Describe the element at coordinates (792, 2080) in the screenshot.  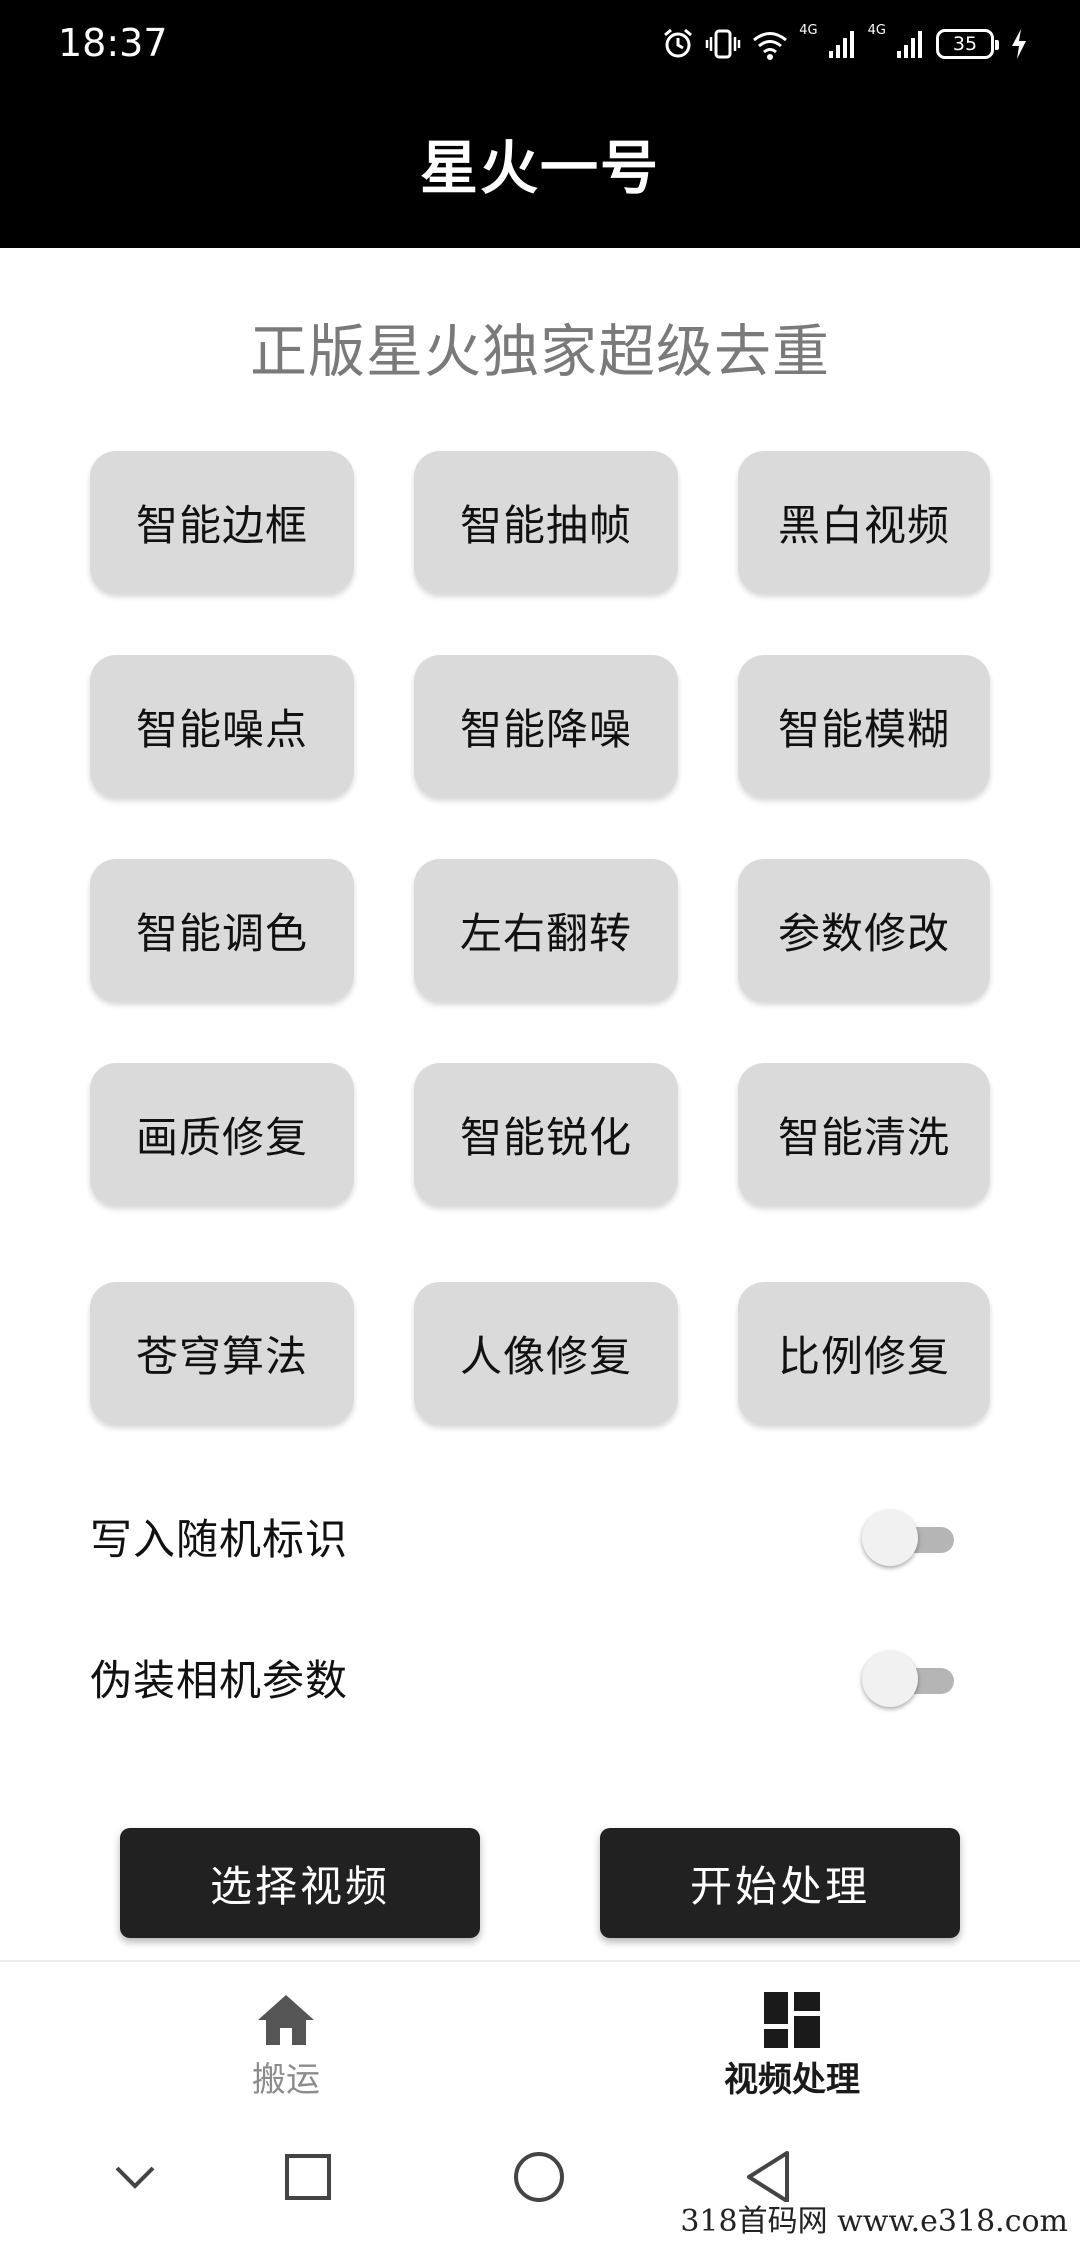
I see `nav-label: 视频处理` at that location.